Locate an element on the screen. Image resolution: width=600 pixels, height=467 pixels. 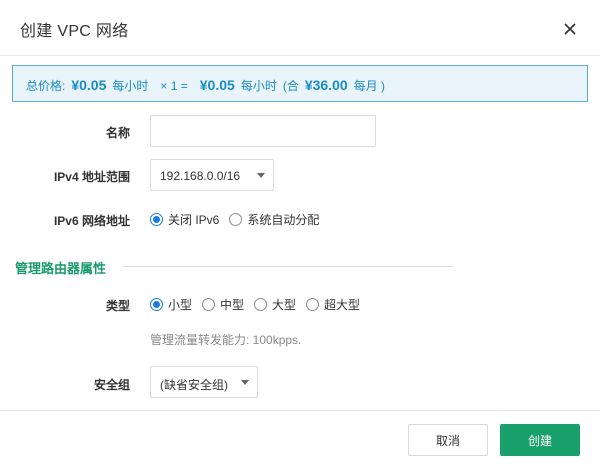
router-section-title: 管理路由器属性 is located at coordinates (61, 268).